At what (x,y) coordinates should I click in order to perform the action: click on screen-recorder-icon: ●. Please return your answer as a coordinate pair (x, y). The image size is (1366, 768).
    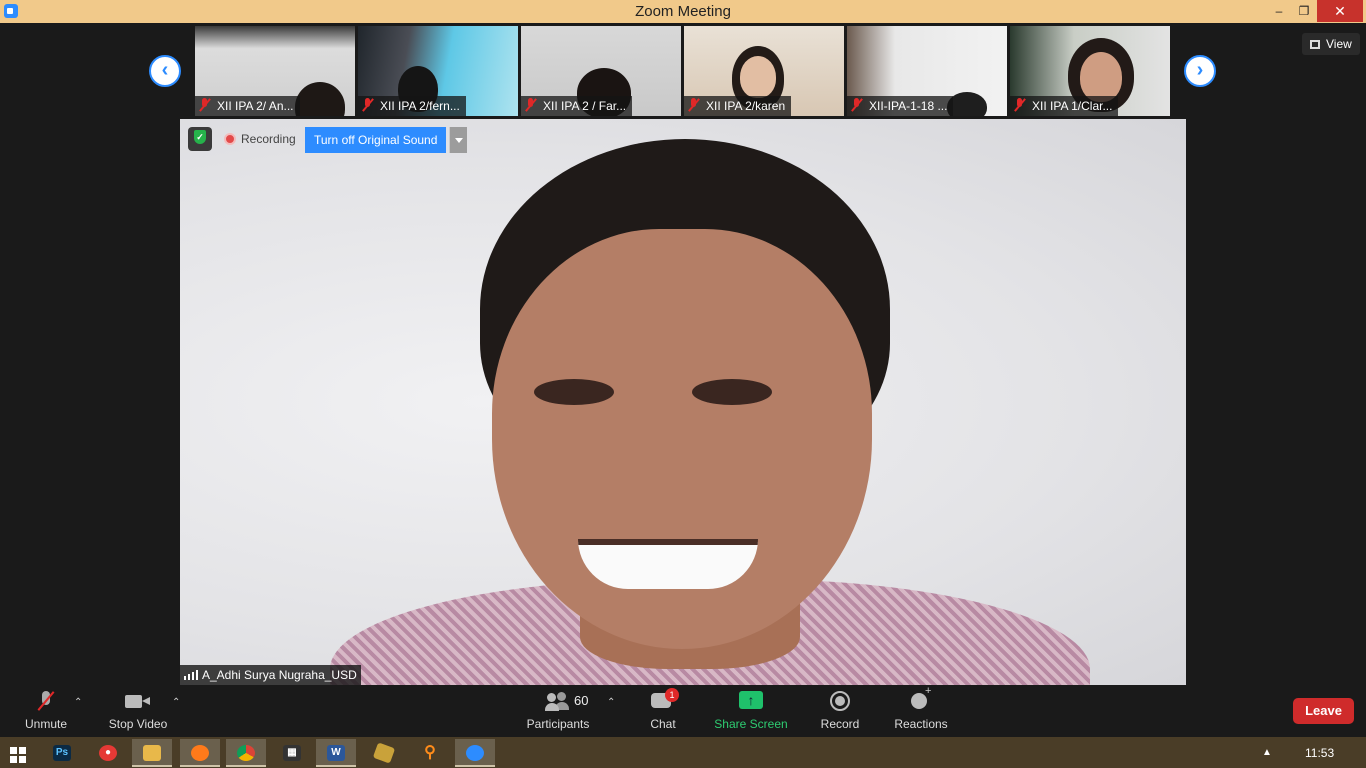
    Looking at the image, I should click on (108, 753).